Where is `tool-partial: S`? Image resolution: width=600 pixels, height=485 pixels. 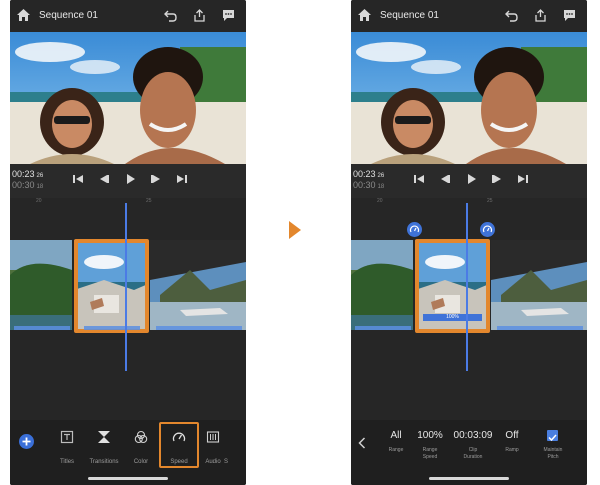 tool-partial: S is located at coordinates (235, 447).